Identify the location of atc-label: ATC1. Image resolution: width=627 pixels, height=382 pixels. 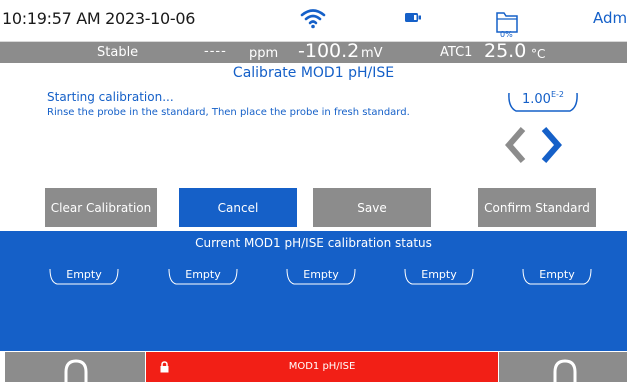
(456, 52).